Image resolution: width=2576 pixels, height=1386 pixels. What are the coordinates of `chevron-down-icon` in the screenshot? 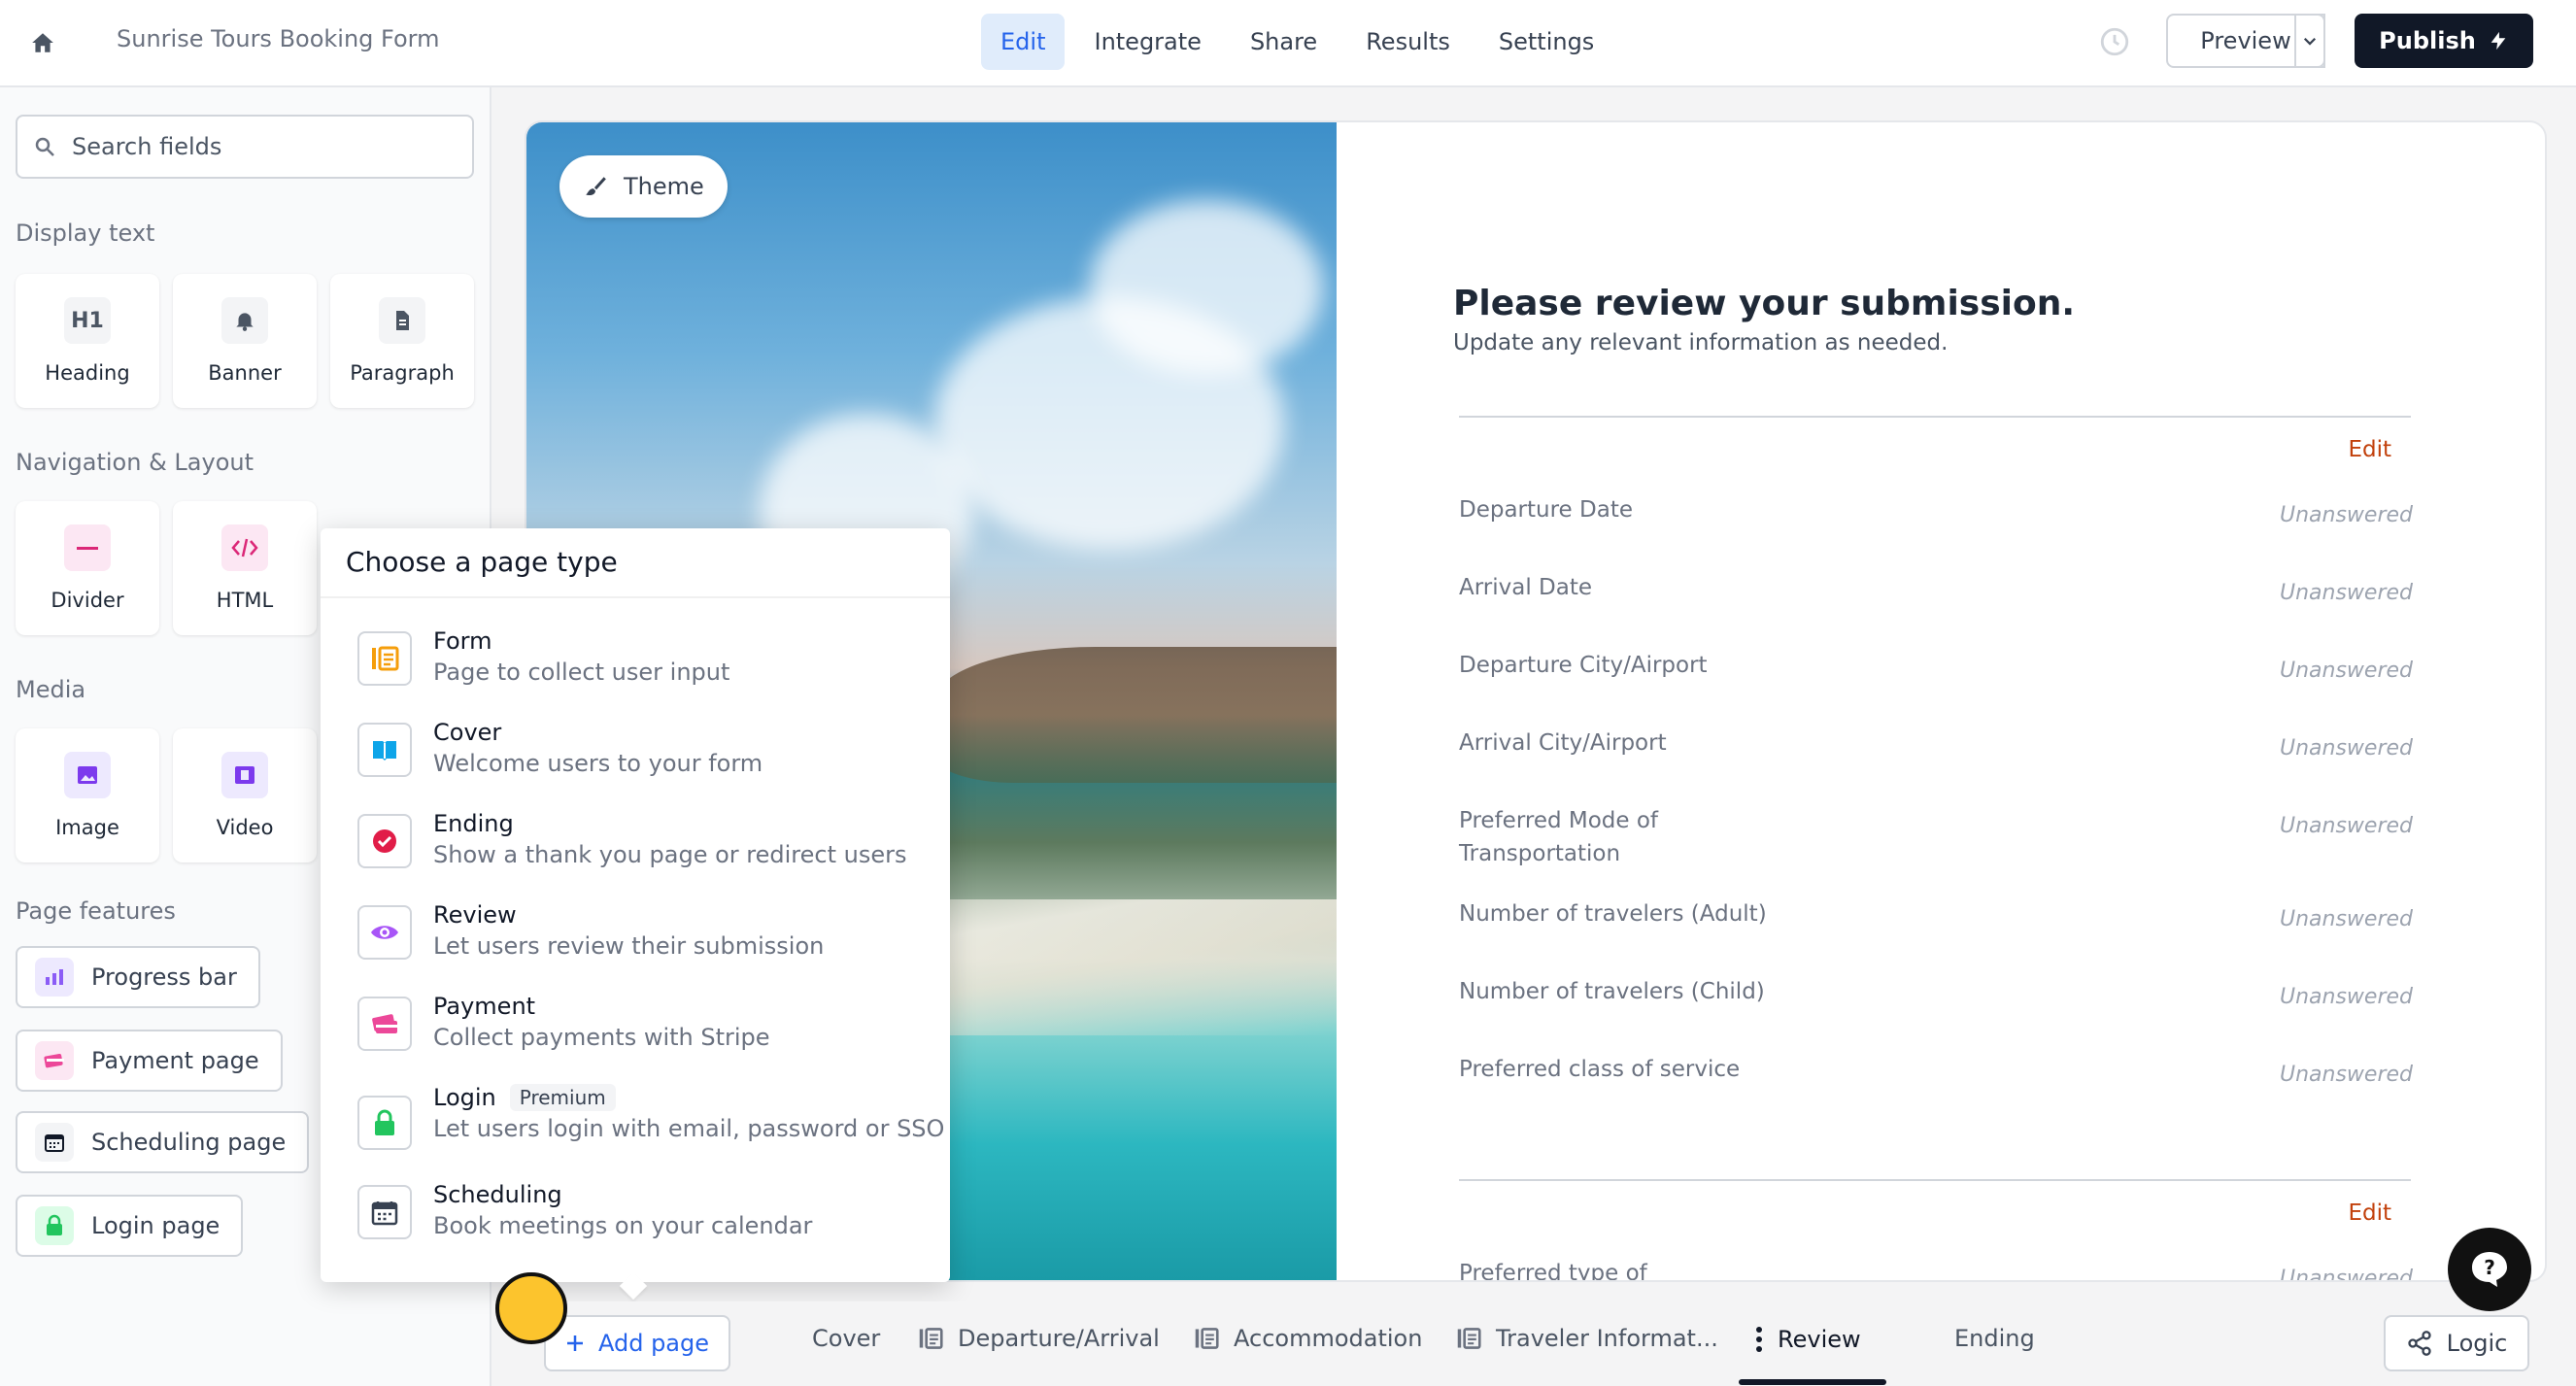 It's located at (2310, 41).